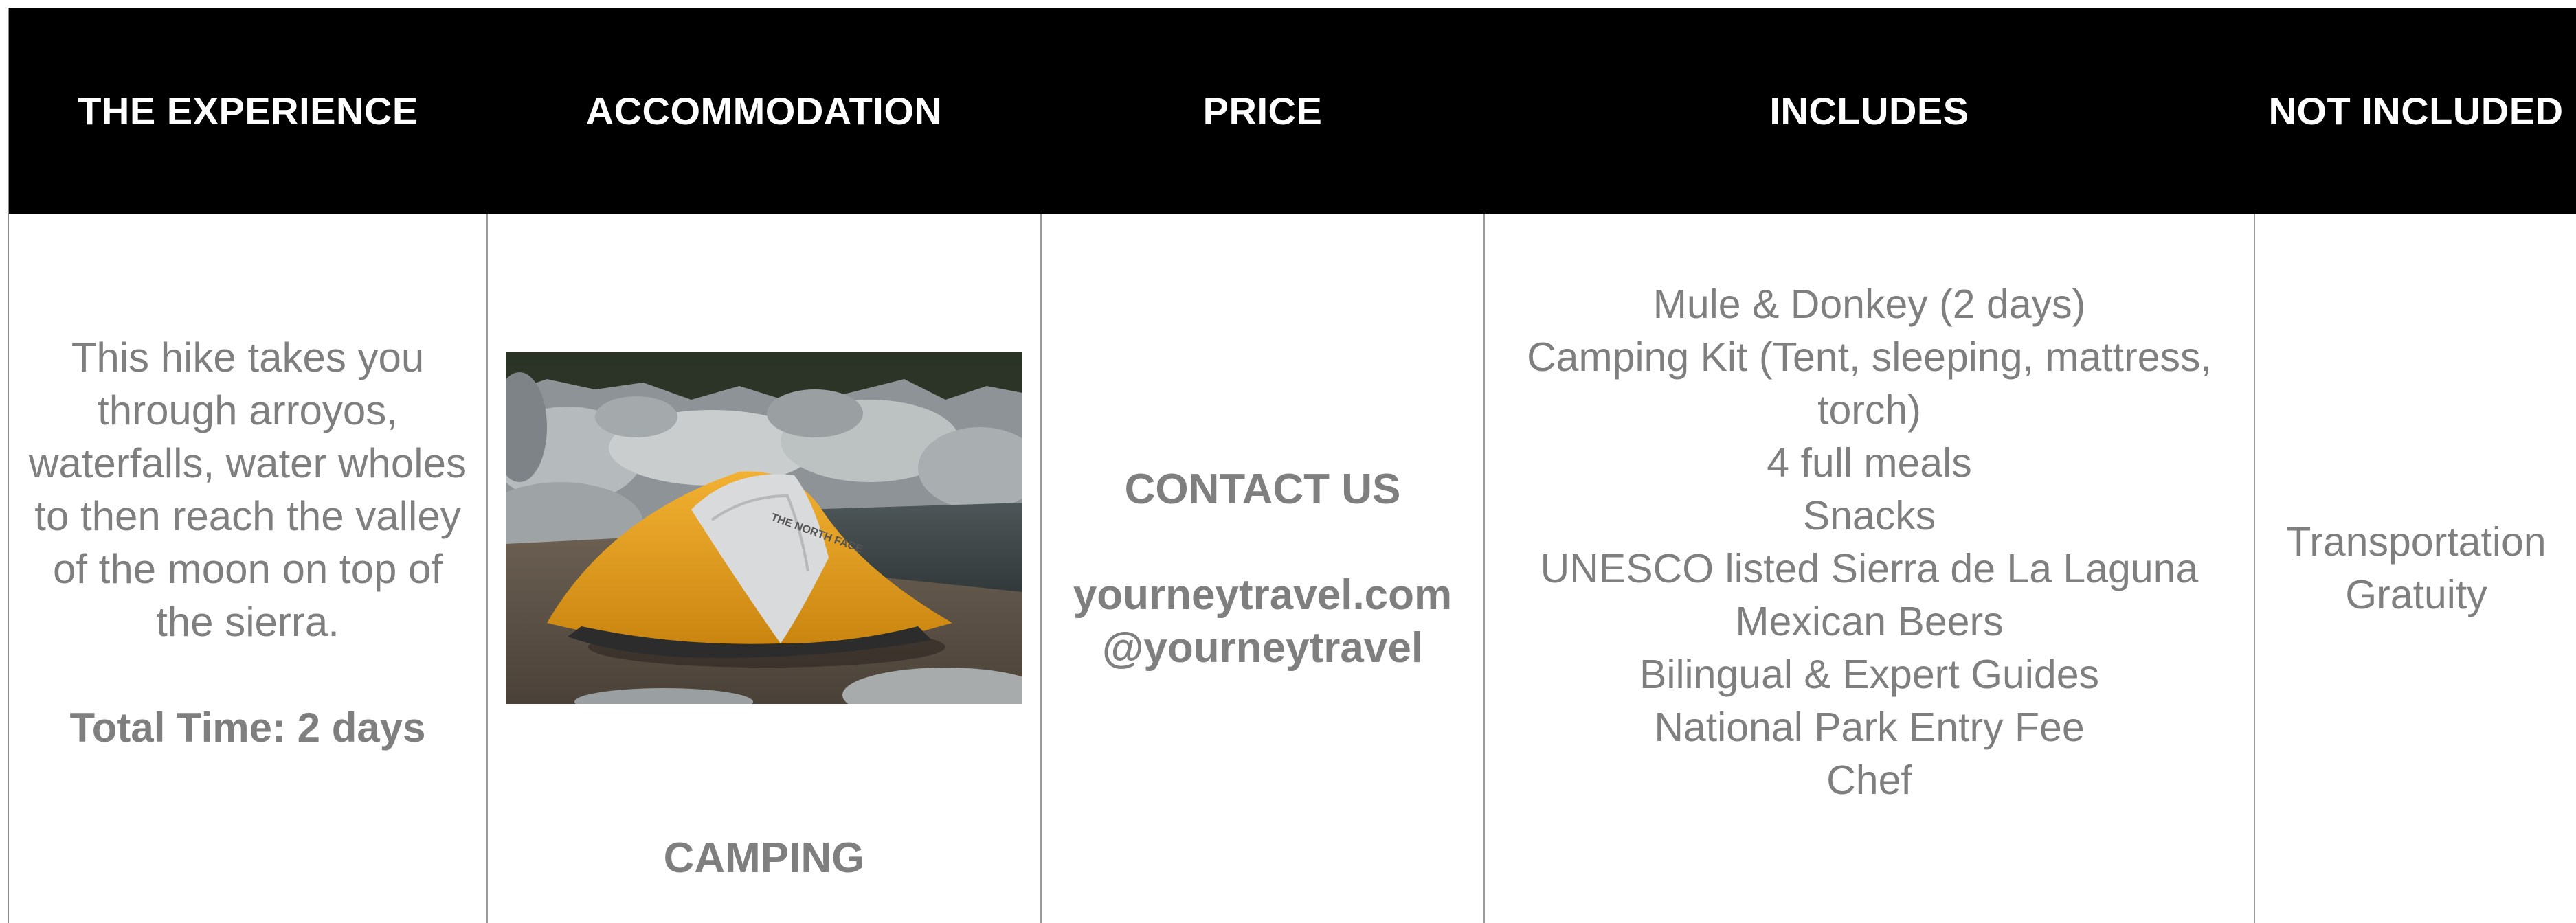 This screenshot has width=2576, height=923. I want to click on website-link: yourneytravel.com, so click(1262, 595).